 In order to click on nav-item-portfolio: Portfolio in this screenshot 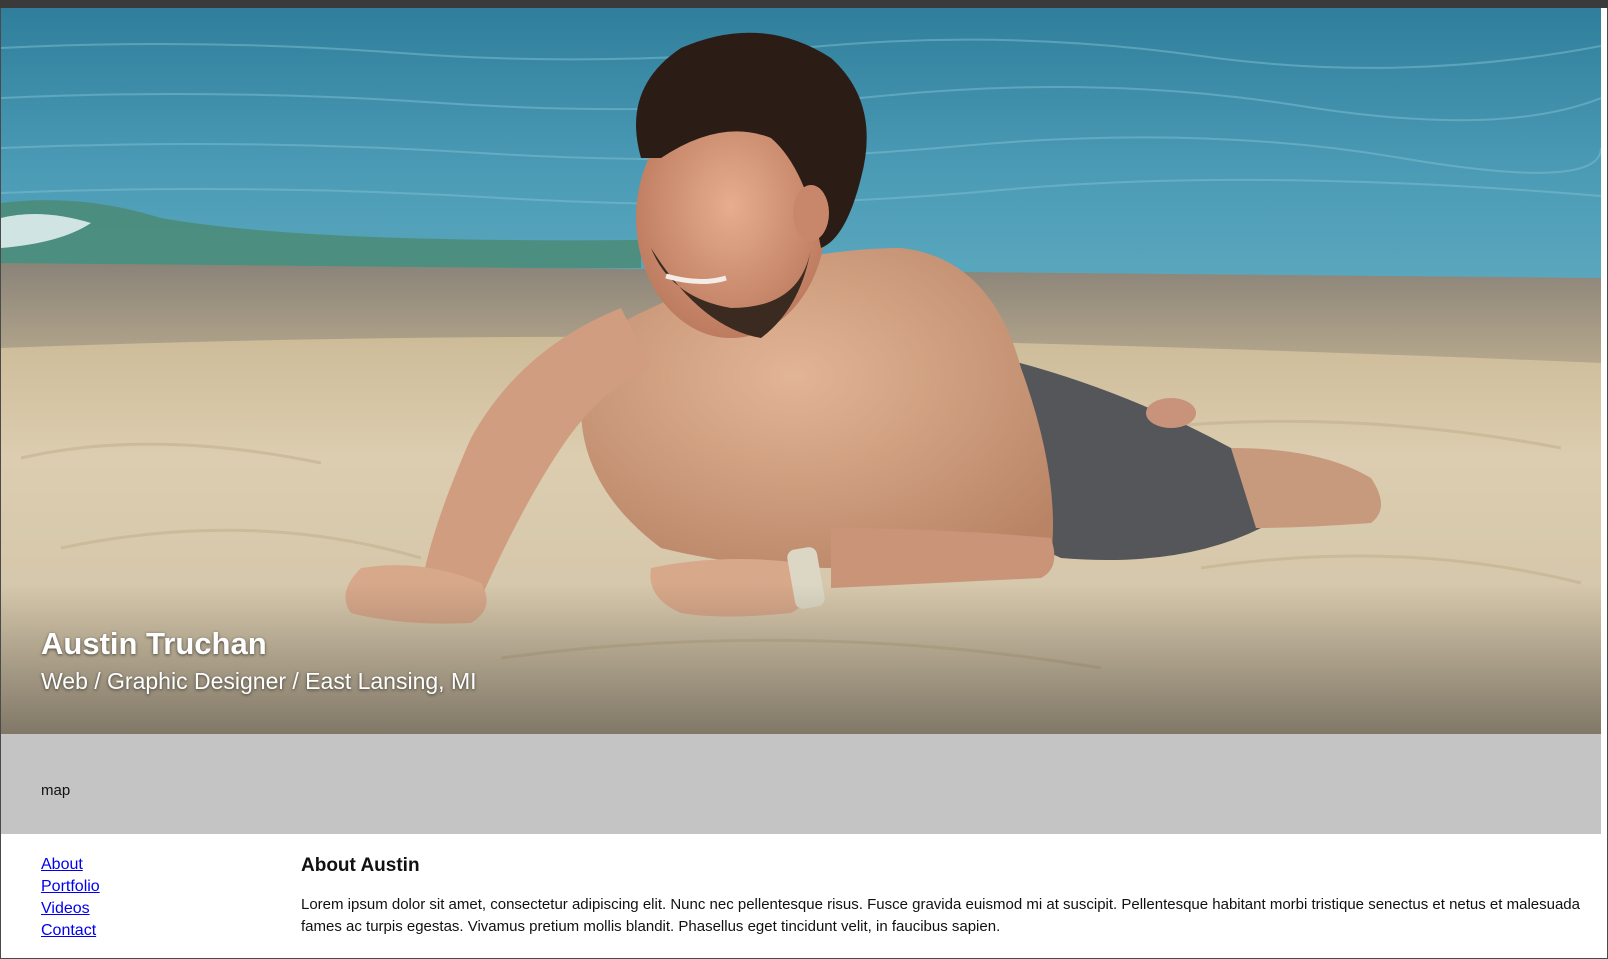, I will do `click(70, 887)`.